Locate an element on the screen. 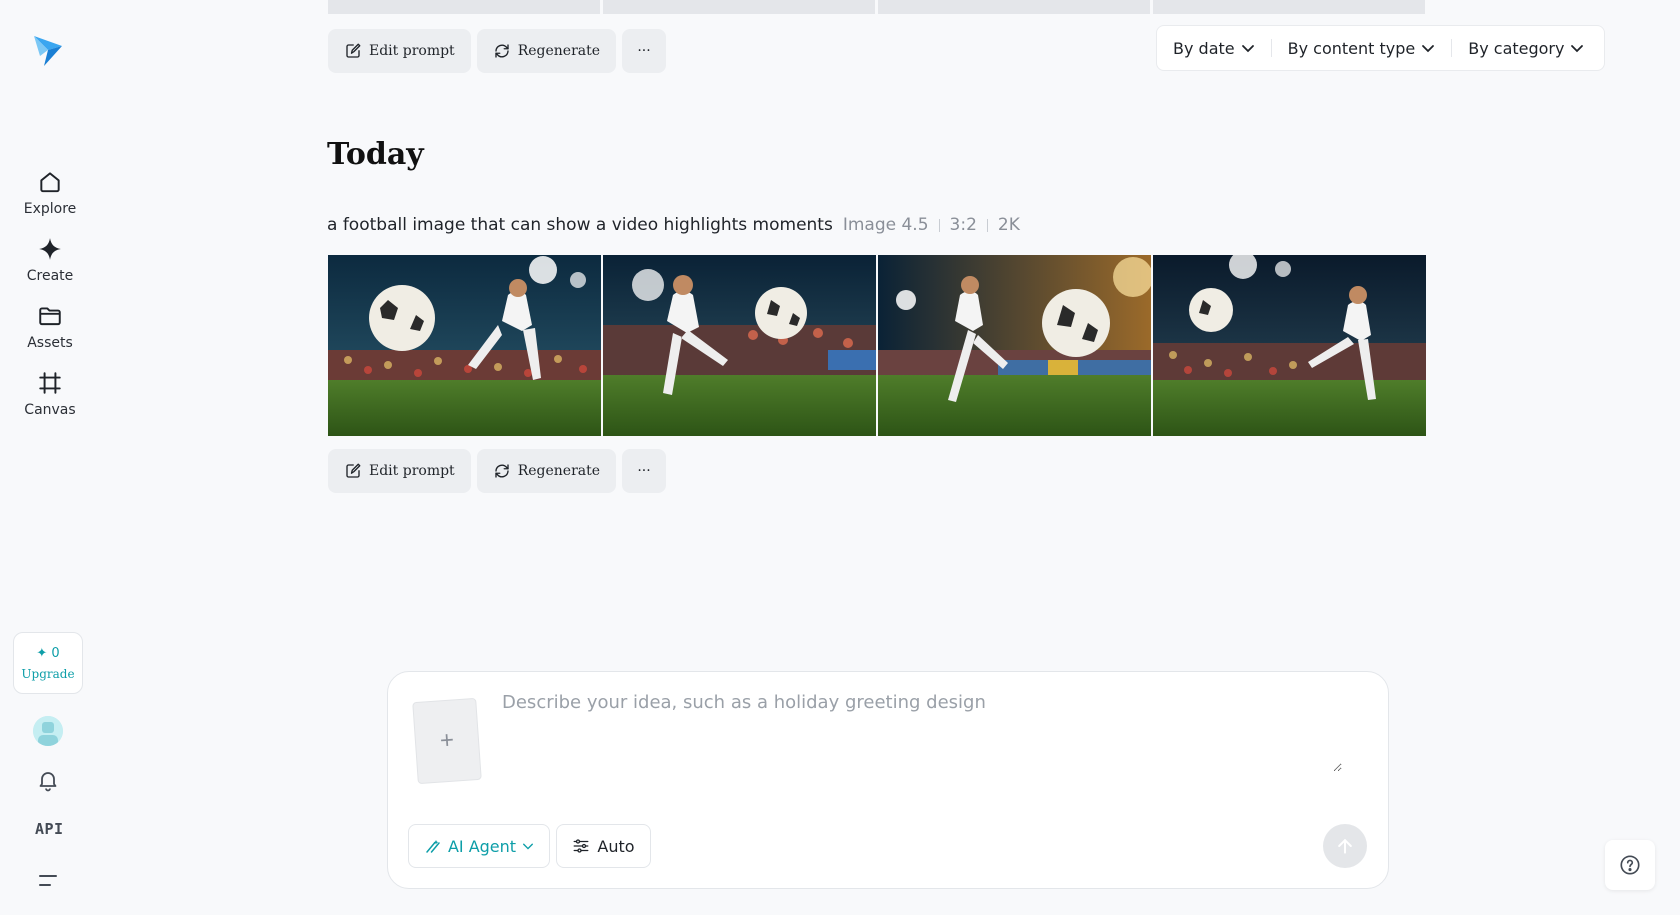 The image size is (1680, 915). nav-create: Create is located at coordinates (50, 260).